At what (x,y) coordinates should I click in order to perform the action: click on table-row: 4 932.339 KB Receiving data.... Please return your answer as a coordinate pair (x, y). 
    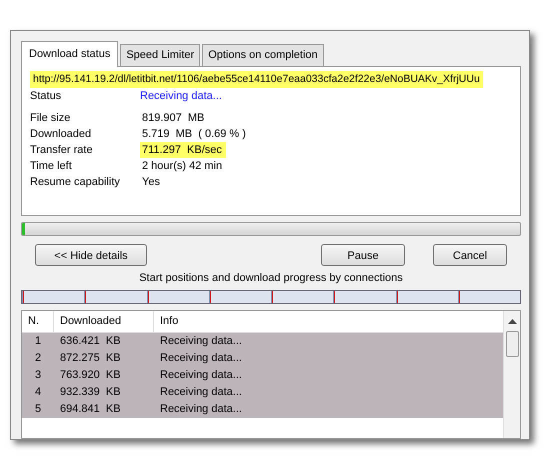
    Looking at the image, I should click on (262, 392).